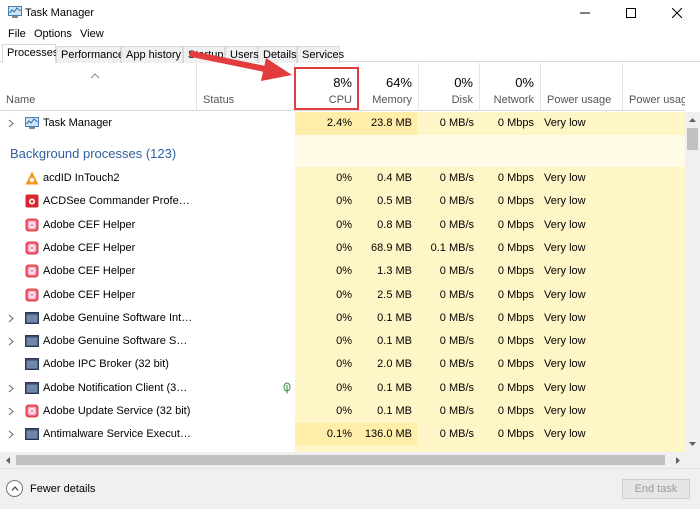  What do you see at coordinates (509, 87) in the screenshot?
I see `column-network: 0% Network` at bounding box center [509, 87].